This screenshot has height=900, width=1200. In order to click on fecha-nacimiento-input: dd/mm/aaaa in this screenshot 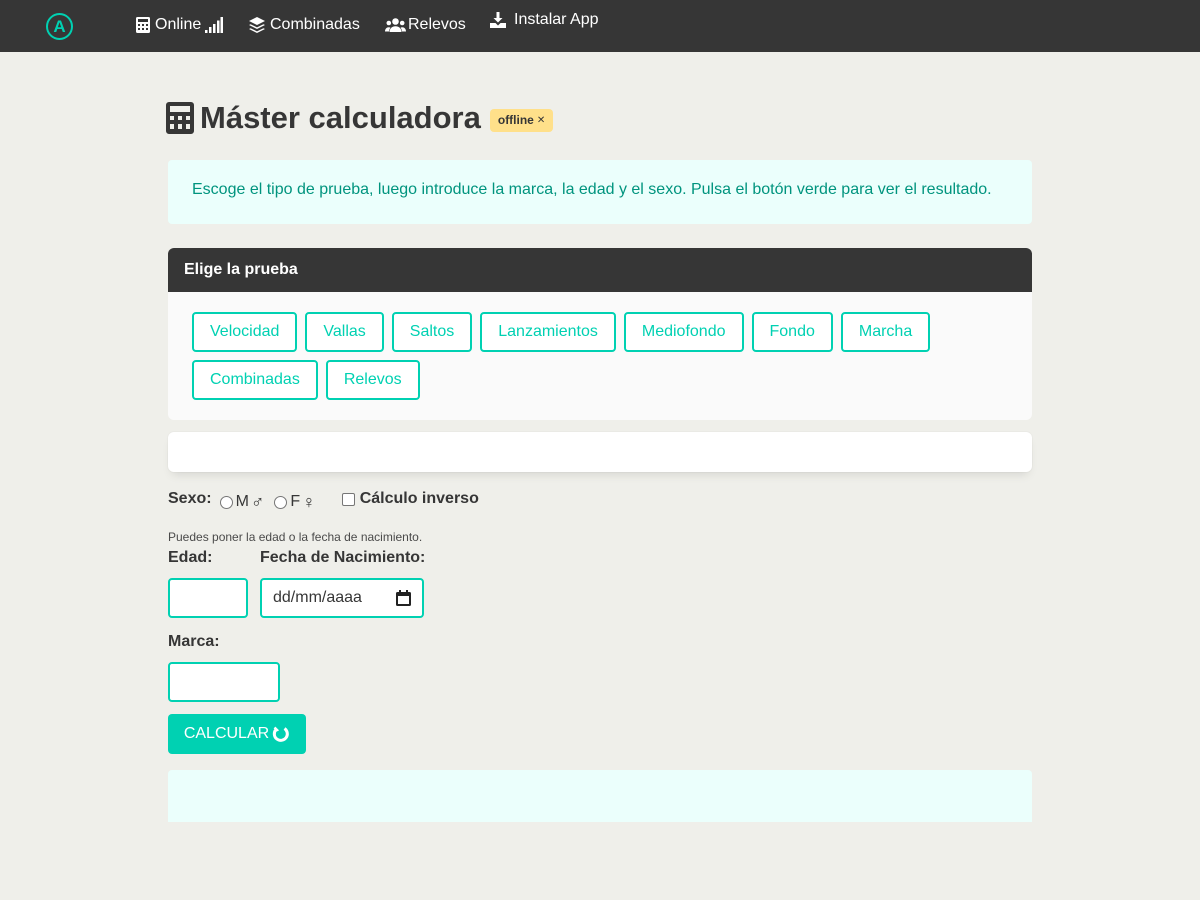, I will do `click(342, 598)`.